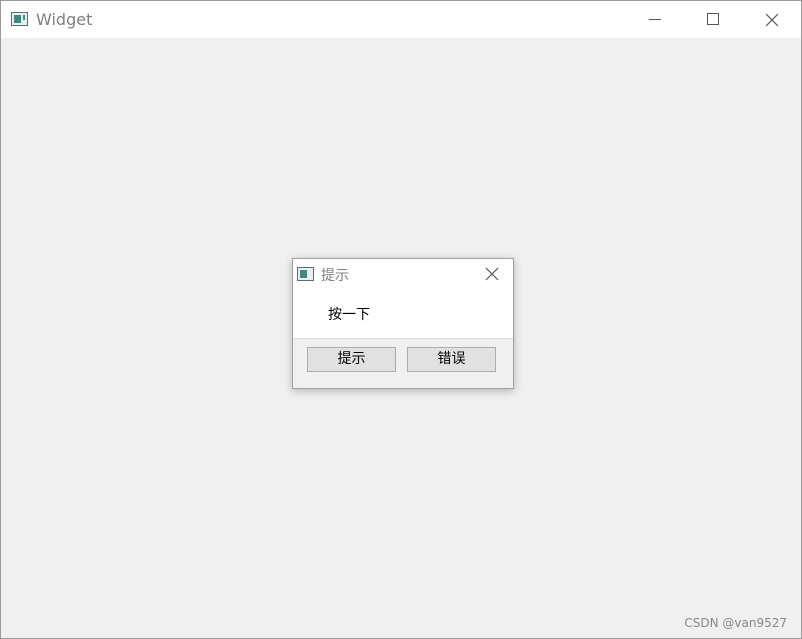 This screenshot has height=639, width=802. I want to click on dialog-message: 按一下, so click(349, 315).